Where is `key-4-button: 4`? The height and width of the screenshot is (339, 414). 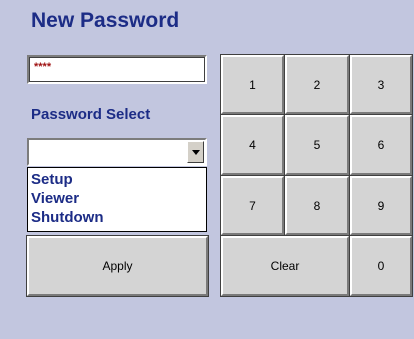
key-4-button: 4 is located at coordinates (252, 145).